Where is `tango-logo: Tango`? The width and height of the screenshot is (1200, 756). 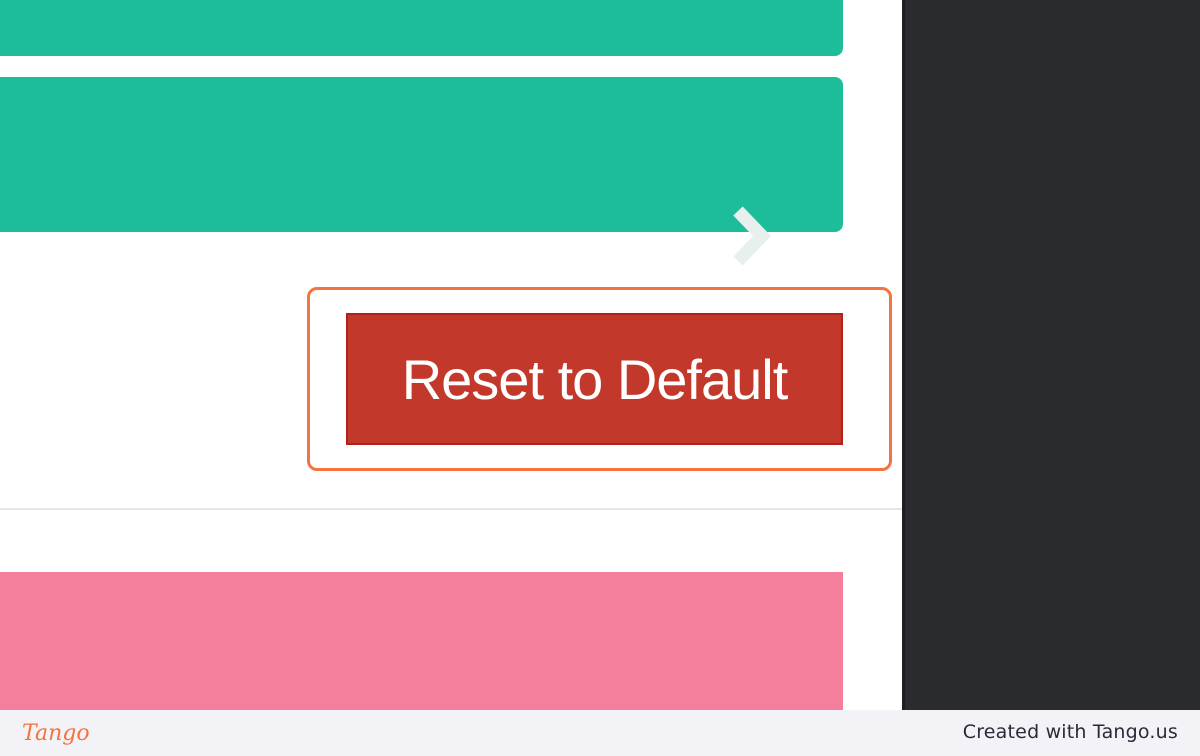
tango-logo: Tango is located at coordinates (56, 733).